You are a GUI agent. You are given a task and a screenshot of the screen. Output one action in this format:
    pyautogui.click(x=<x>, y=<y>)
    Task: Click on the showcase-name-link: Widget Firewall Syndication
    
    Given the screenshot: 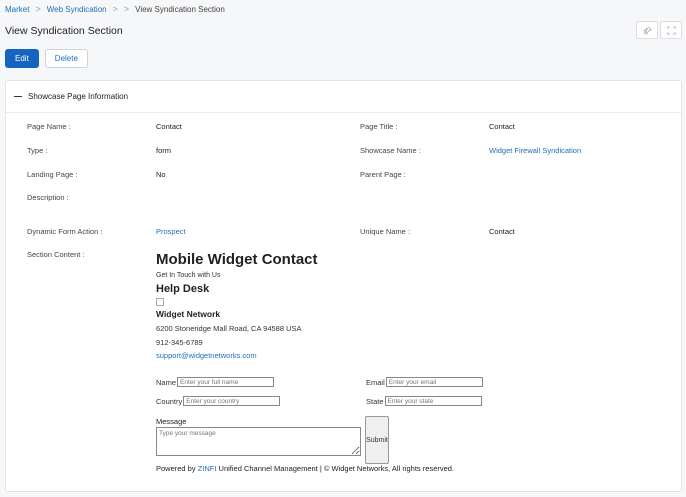 What is the action you would take?
    pyautogui.click(x=535, y=150)
    